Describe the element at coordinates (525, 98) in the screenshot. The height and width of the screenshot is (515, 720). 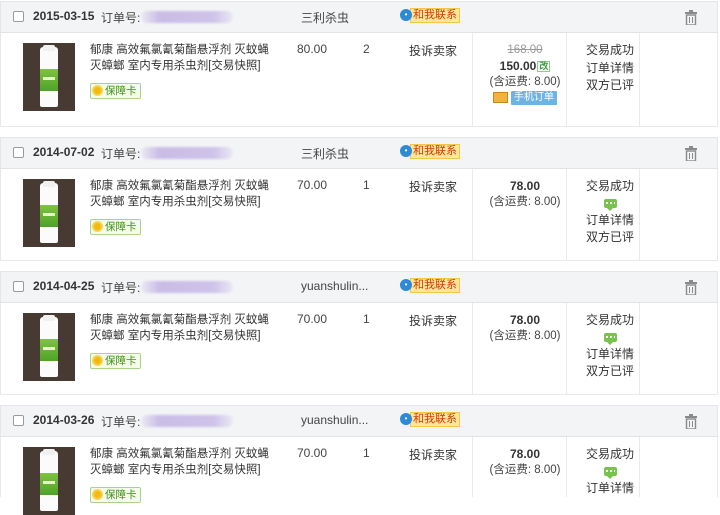
I see `mobile-order-tag: 手机订单` at that location.